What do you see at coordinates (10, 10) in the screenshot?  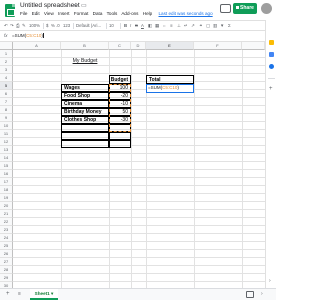 I see `sheets-logo` at bounding box center [10, 10].